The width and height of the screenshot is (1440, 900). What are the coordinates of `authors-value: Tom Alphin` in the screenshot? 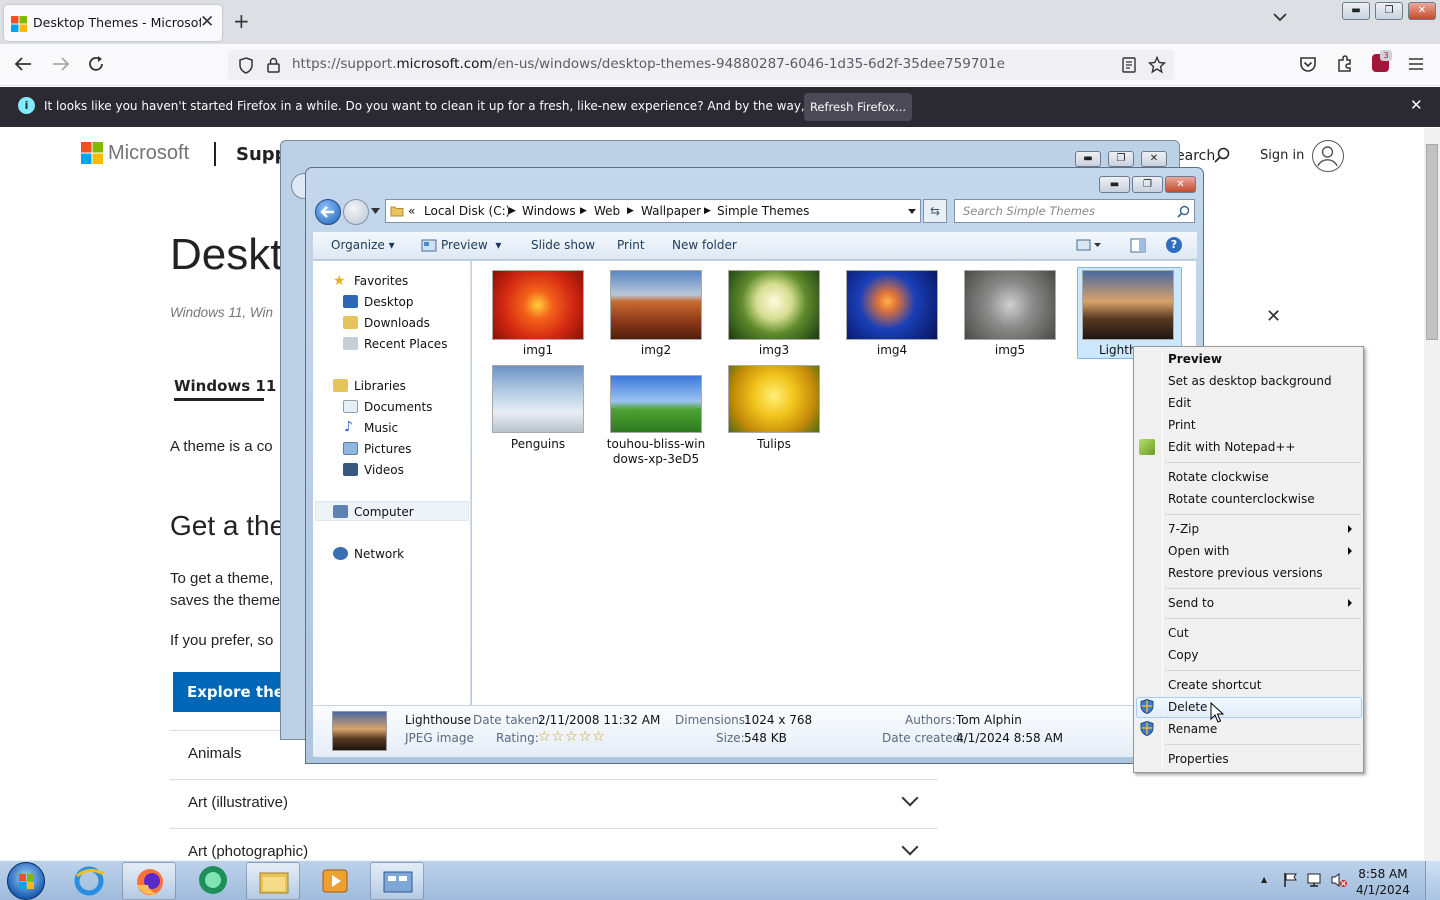 It's located at (989, 720).